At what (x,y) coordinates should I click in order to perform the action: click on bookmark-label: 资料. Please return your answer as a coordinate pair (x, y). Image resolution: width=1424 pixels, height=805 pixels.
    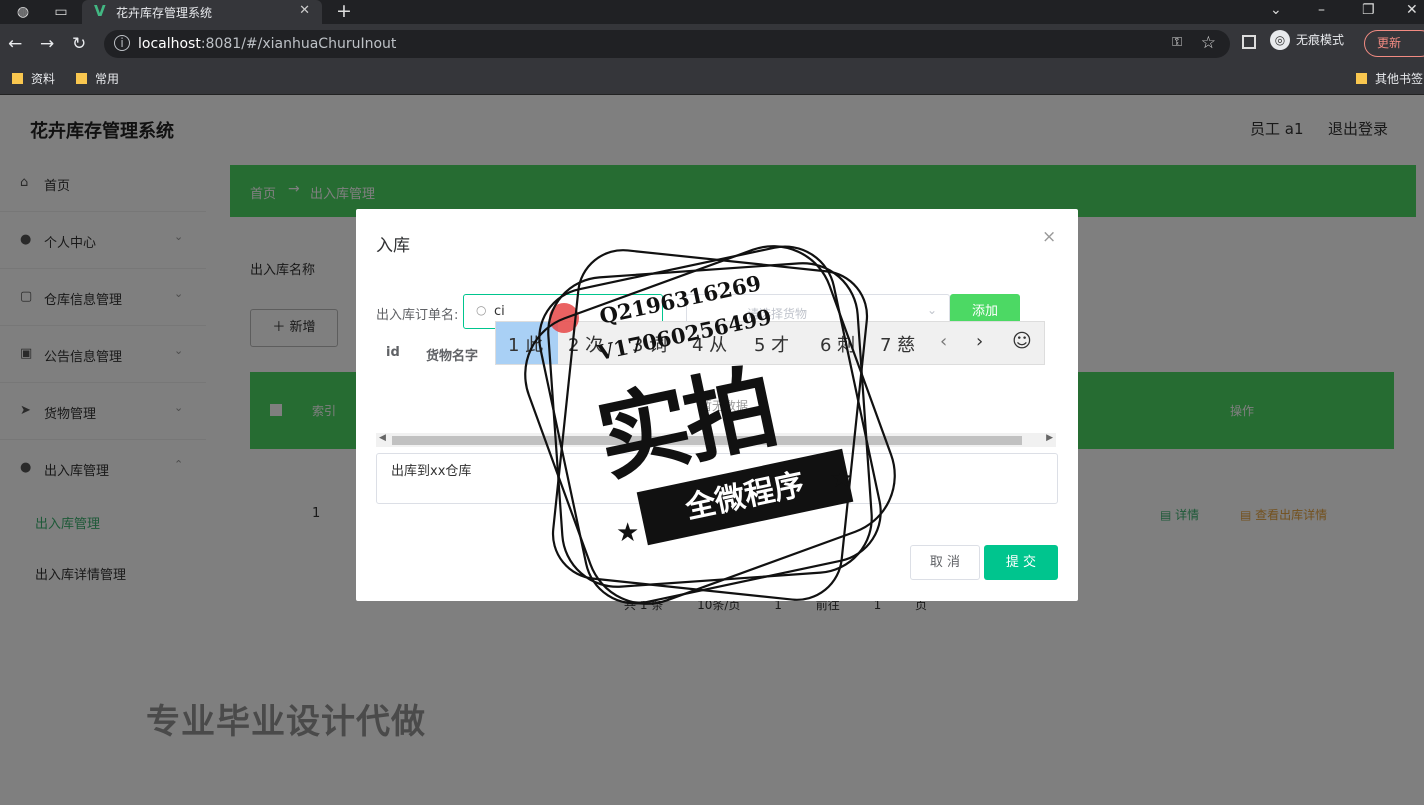
    Looking at the image, I should click on (43, 79).